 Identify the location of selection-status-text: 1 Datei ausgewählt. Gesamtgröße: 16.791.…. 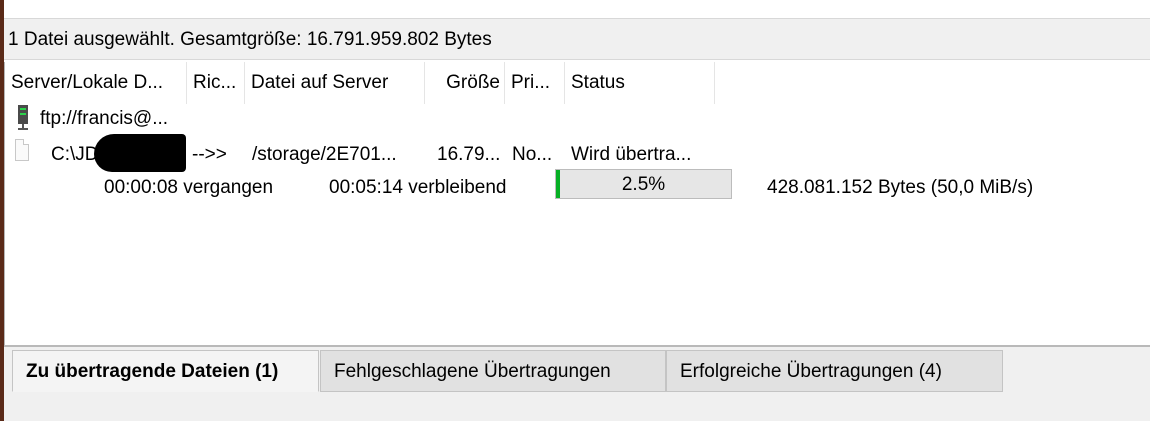
(250, 39).